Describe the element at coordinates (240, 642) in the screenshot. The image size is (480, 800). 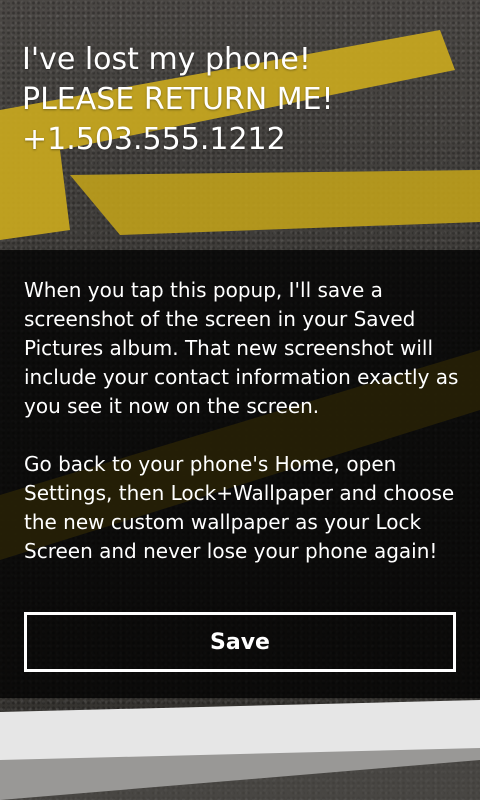
I see `save-button: Save` at that location.